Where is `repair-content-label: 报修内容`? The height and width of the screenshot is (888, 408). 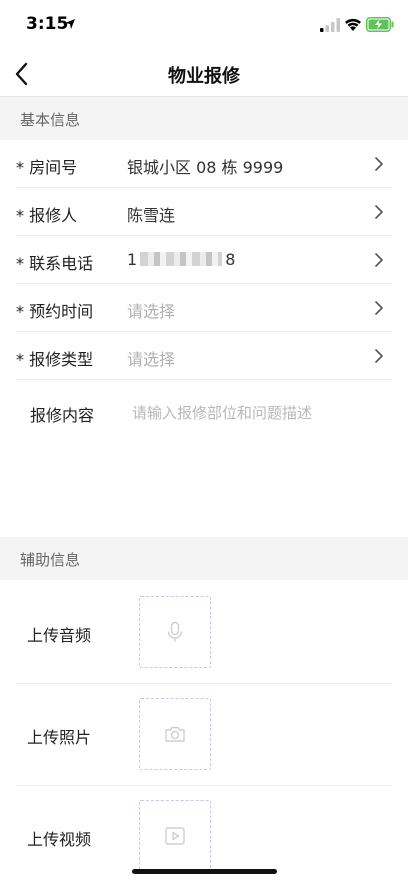
repair-content-label: 报修内容 is located at coordinates (62, 415).